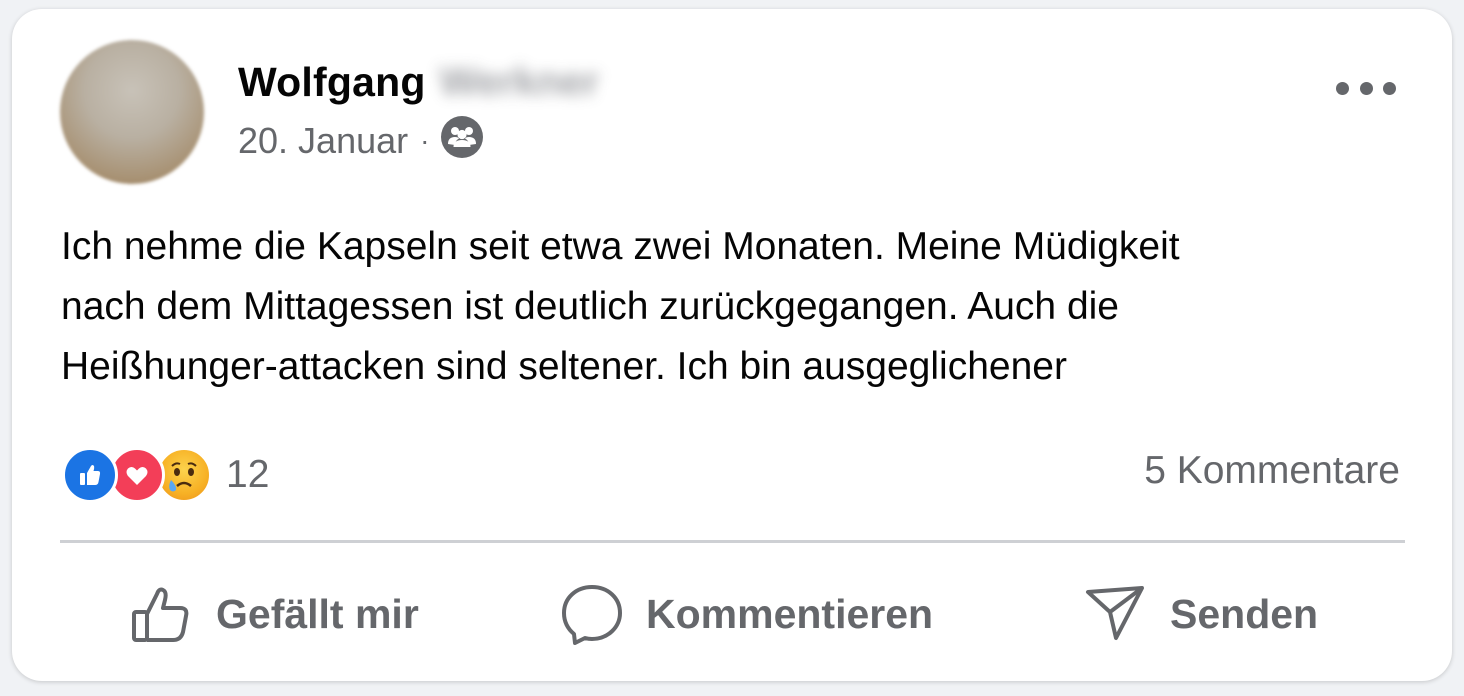  What do you see at coordinates (160, 614) in the screenshot?
I see `thumbs-up-icon` at bounding box center [160, 614].